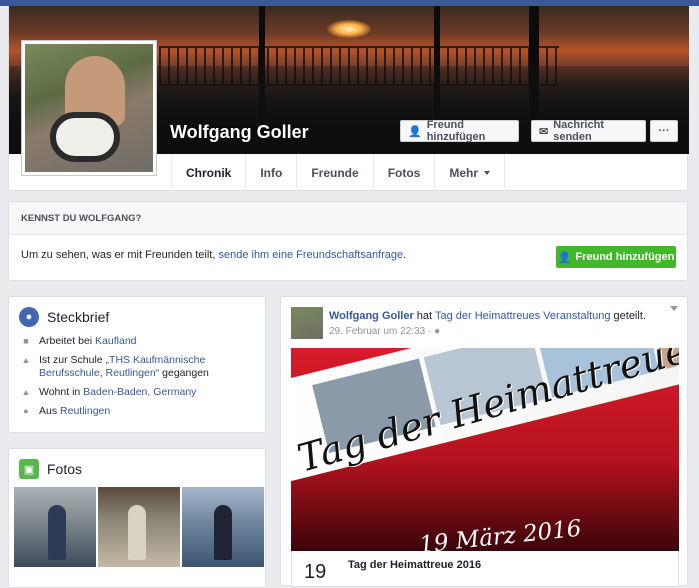 The image size is (699, 588). What do you see at coordinates (349, 29) in the screenshot?
I see `cover-sun` at bounding box center [349, 29].